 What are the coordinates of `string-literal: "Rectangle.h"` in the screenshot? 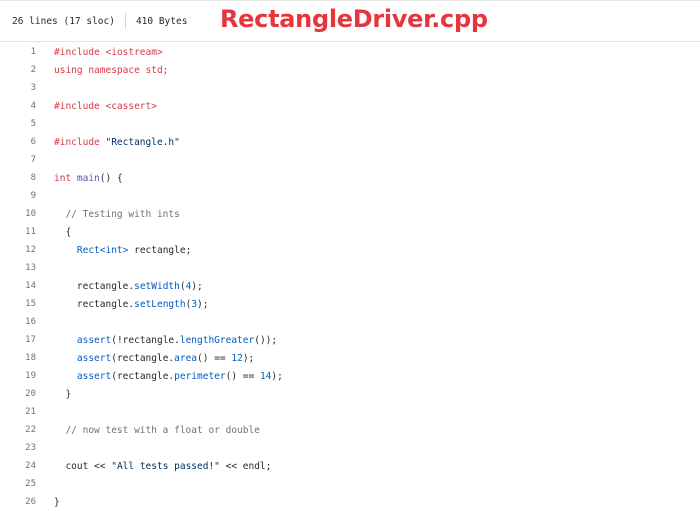 It's located at (142, 142).